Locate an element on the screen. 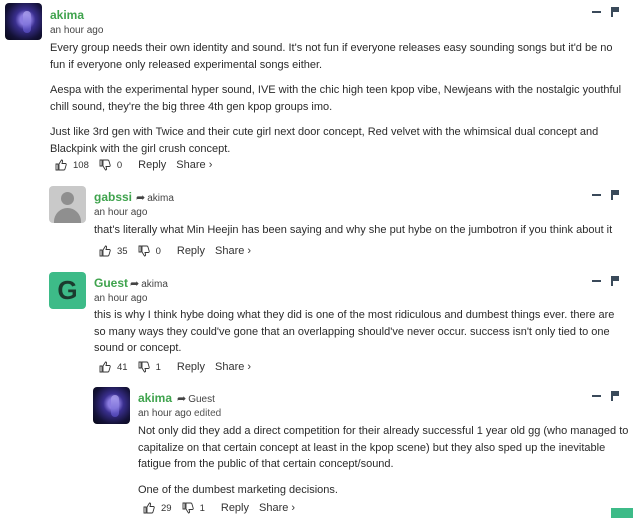 This screenshot has width=640, height=518. reply-to-user: Guest is located at coordinates (201, 399).